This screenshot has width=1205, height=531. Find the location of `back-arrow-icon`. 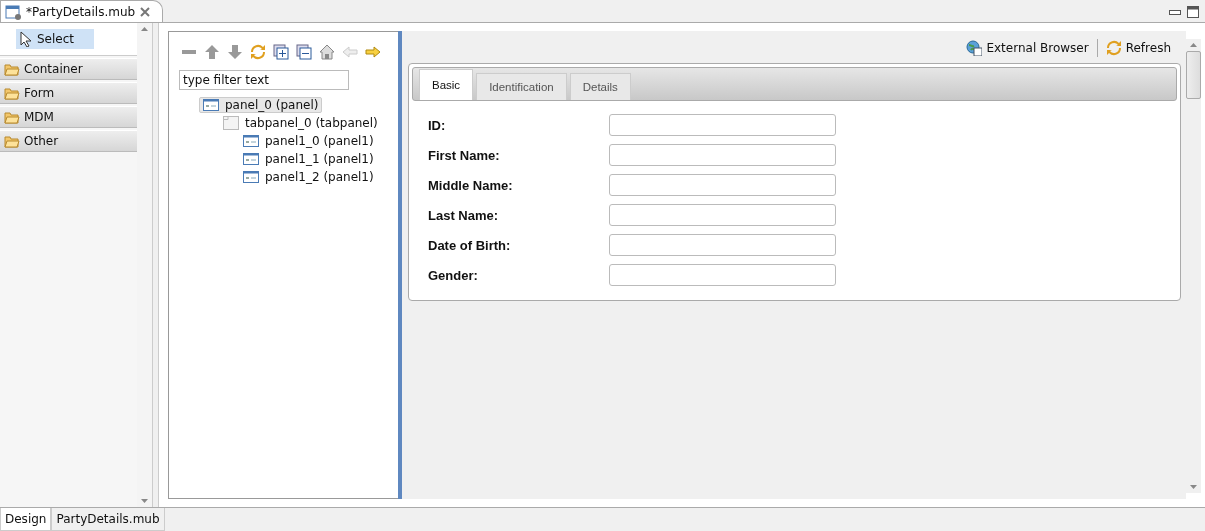

back-arrow-icon is located at coordinates (350, 52).